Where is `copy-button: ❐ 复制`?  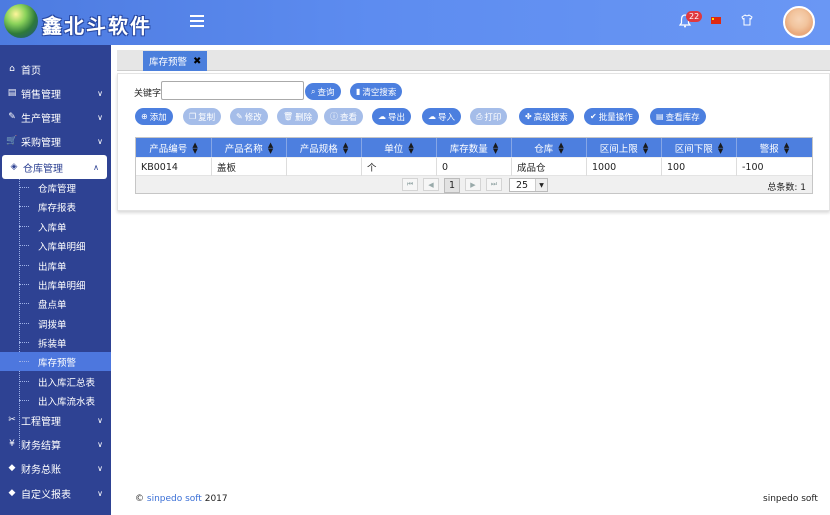
copy-button: ❐ 复制 is located at coordinates (202, 116).